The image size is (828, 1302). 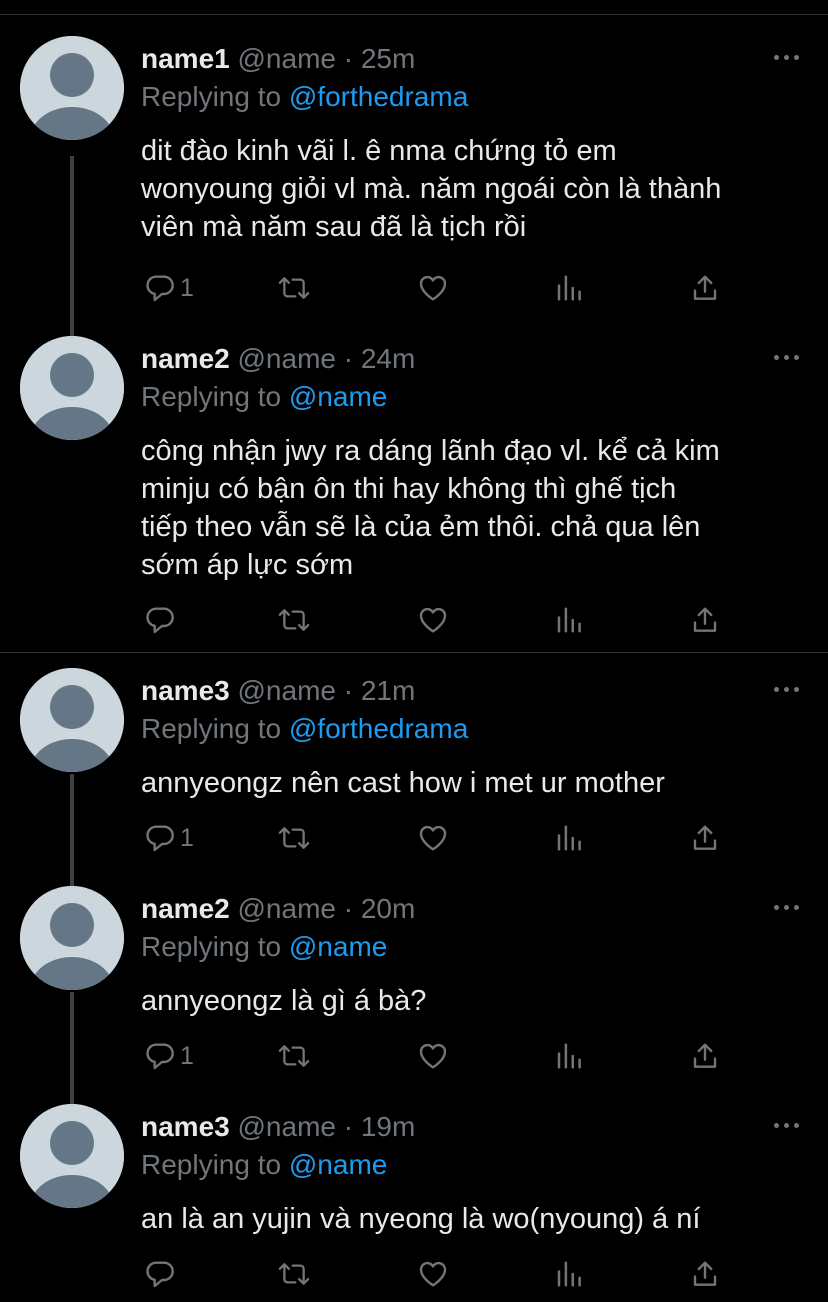 I want to click on tweet-actions, so click(x=414, y=1274).